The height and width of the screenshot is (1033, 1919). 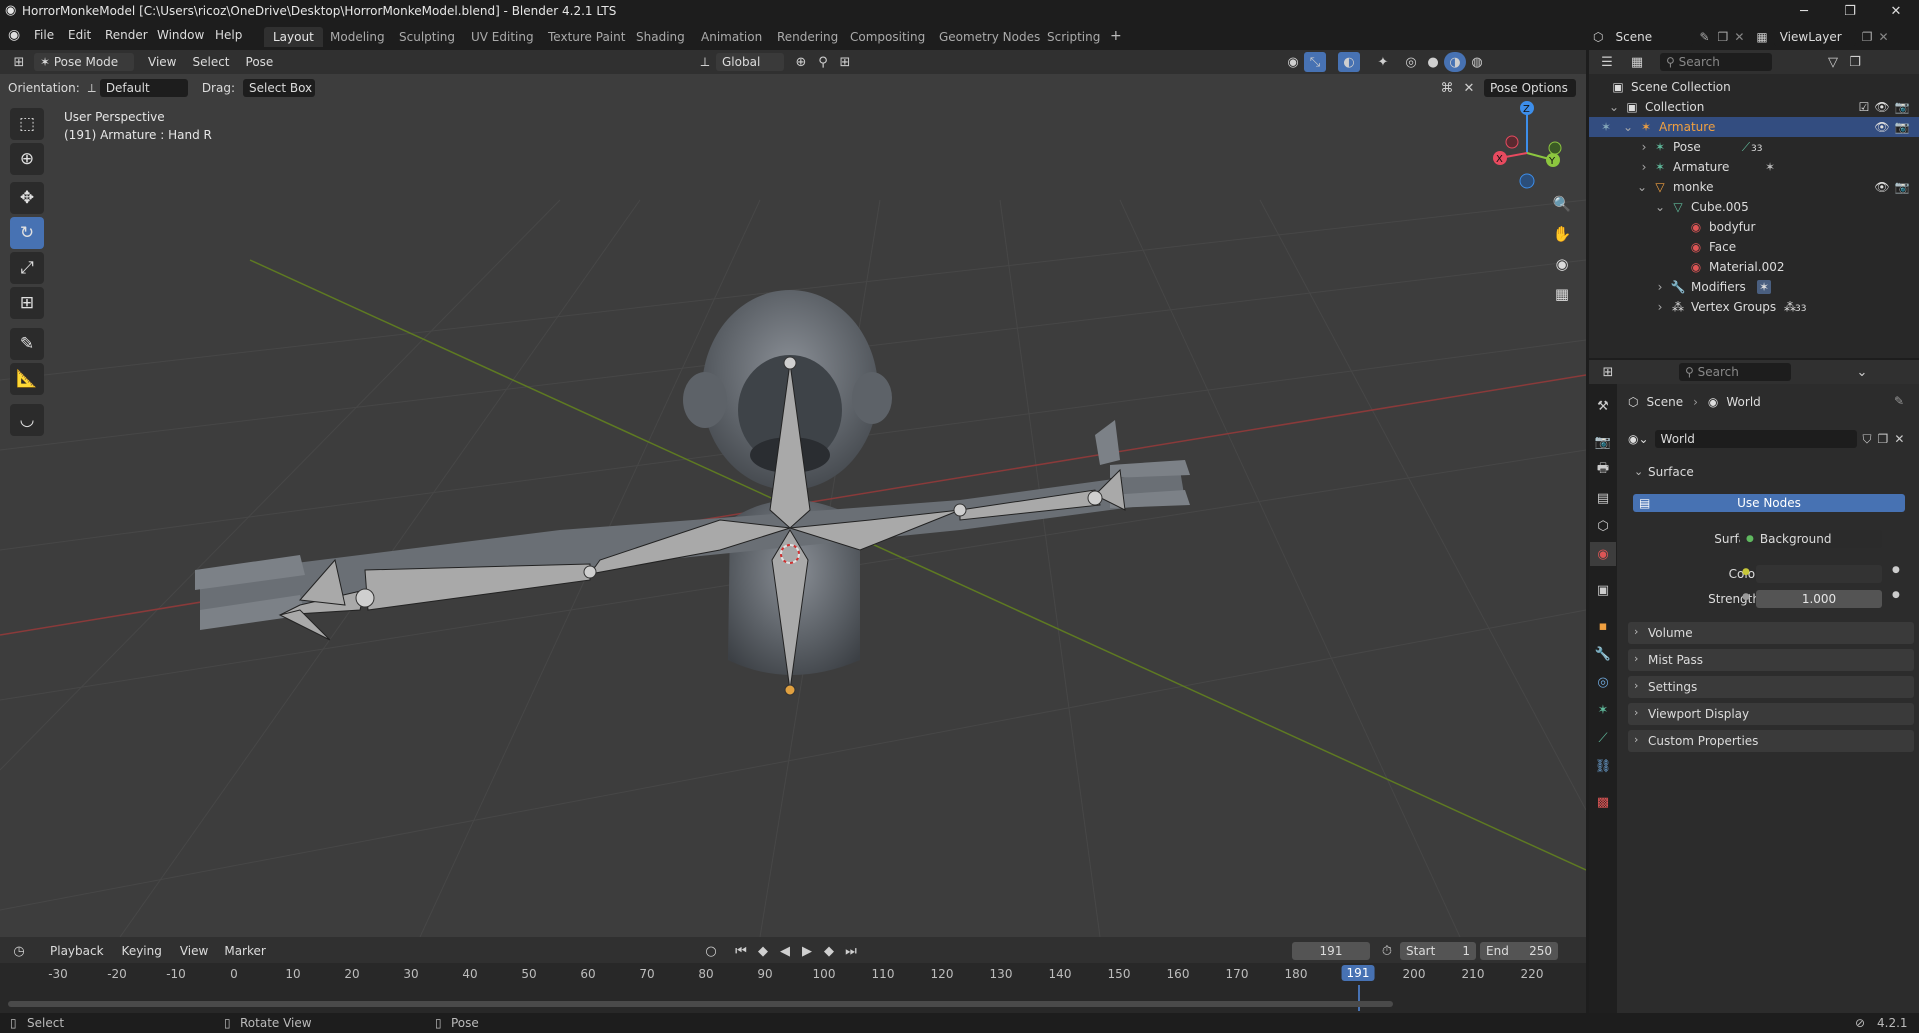 What do you see at coordinates (1746, 572) in the screenshot?
I see `color-socket-icon: ●` at bounding box center [1746, 572].